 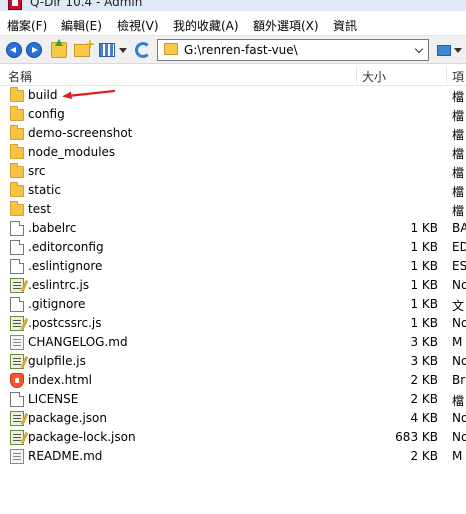 What do you see at coordinates (56, 304) in the screenshot?
I see `file-name: .gitignore` at bounding box center [56, 304].